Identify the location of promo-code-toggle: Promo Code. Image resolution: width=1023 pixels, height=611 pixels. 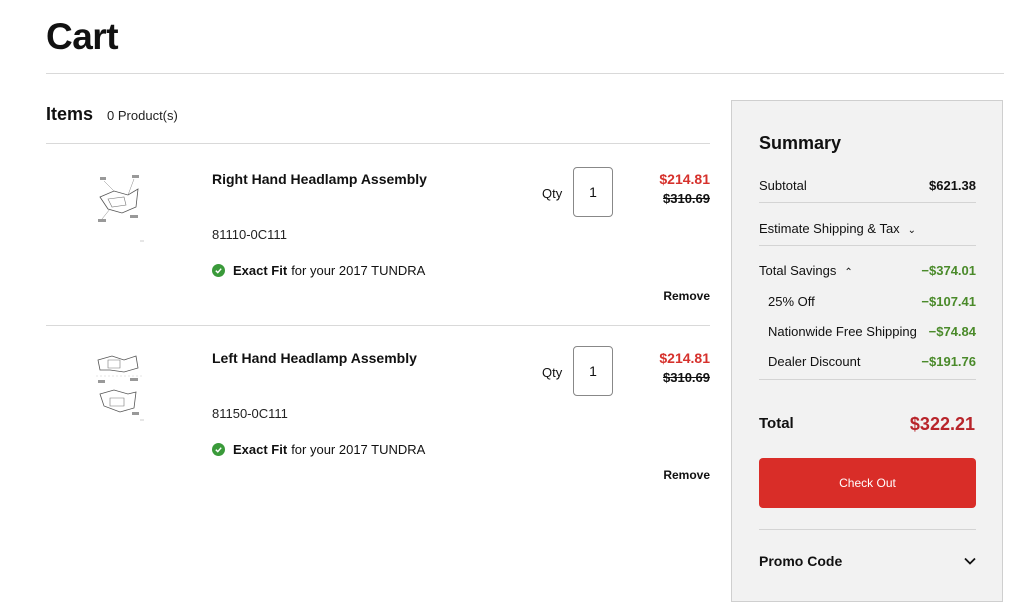
(867, 561).